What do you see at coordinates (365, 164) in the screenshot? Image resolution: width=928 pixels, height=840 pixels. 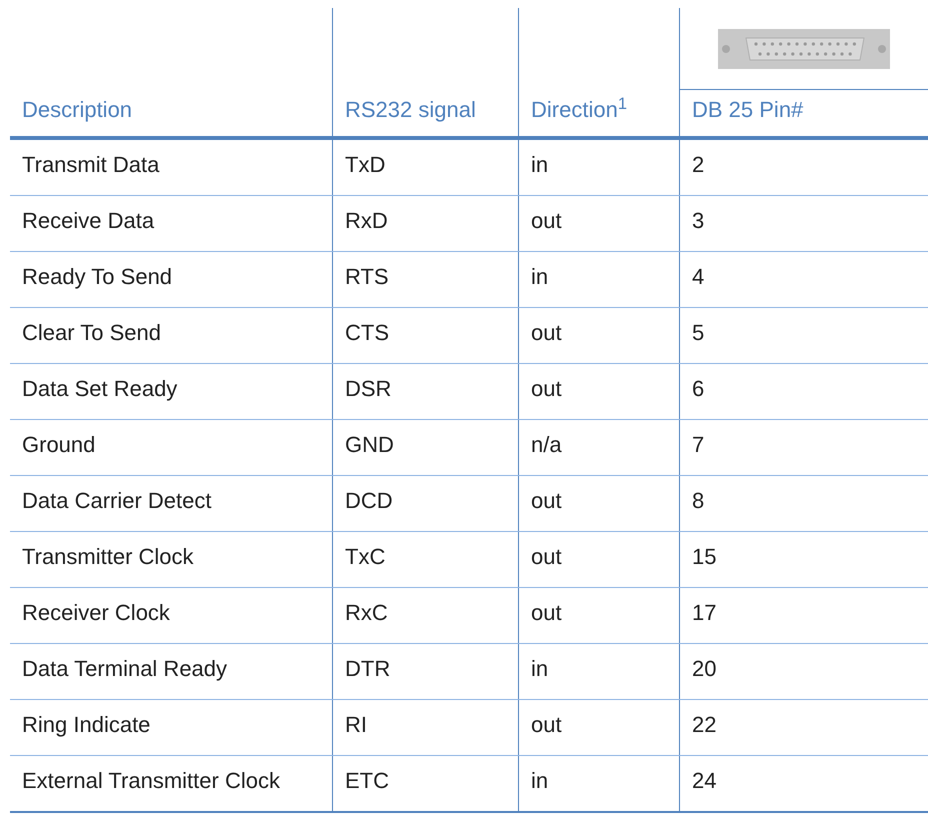 I see `table-cell: TxD` at bounding box center [365, 164].